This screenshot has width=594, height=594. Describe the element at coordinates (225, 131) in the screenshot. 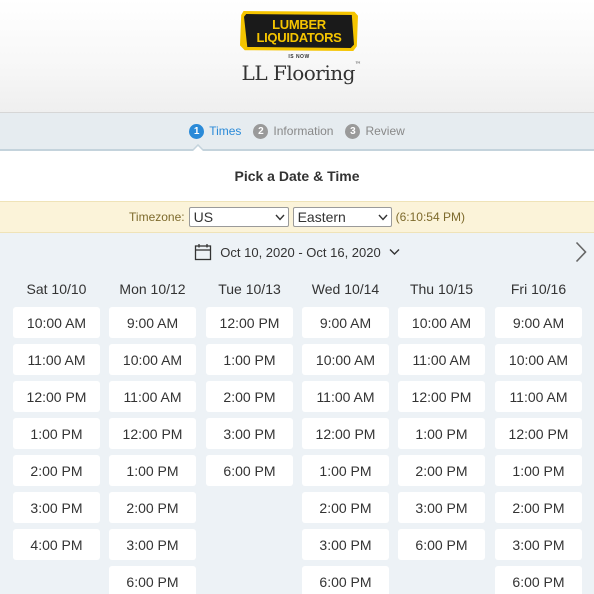

I see `step-label: Times` at that location.